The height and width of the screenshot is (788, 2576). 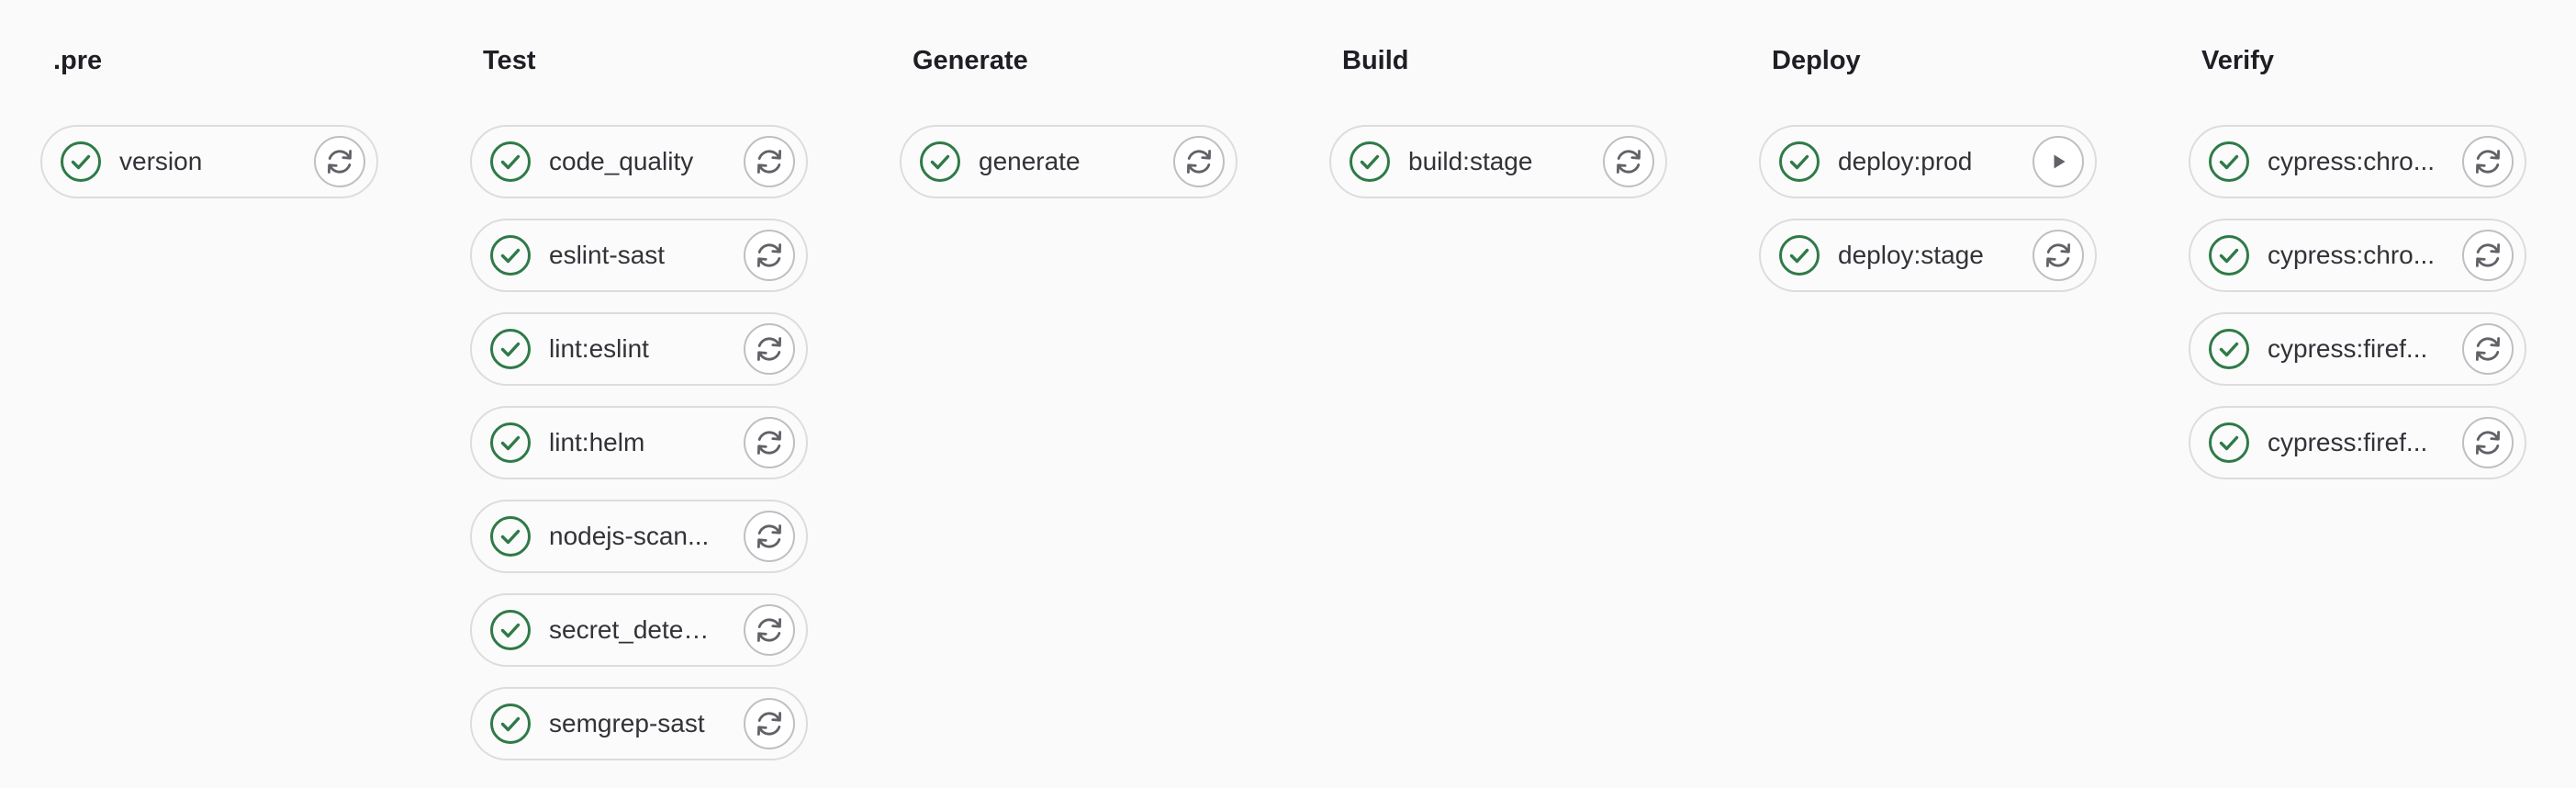 I want to click on job-name: lint:eslint, so click(x=599, y=348).